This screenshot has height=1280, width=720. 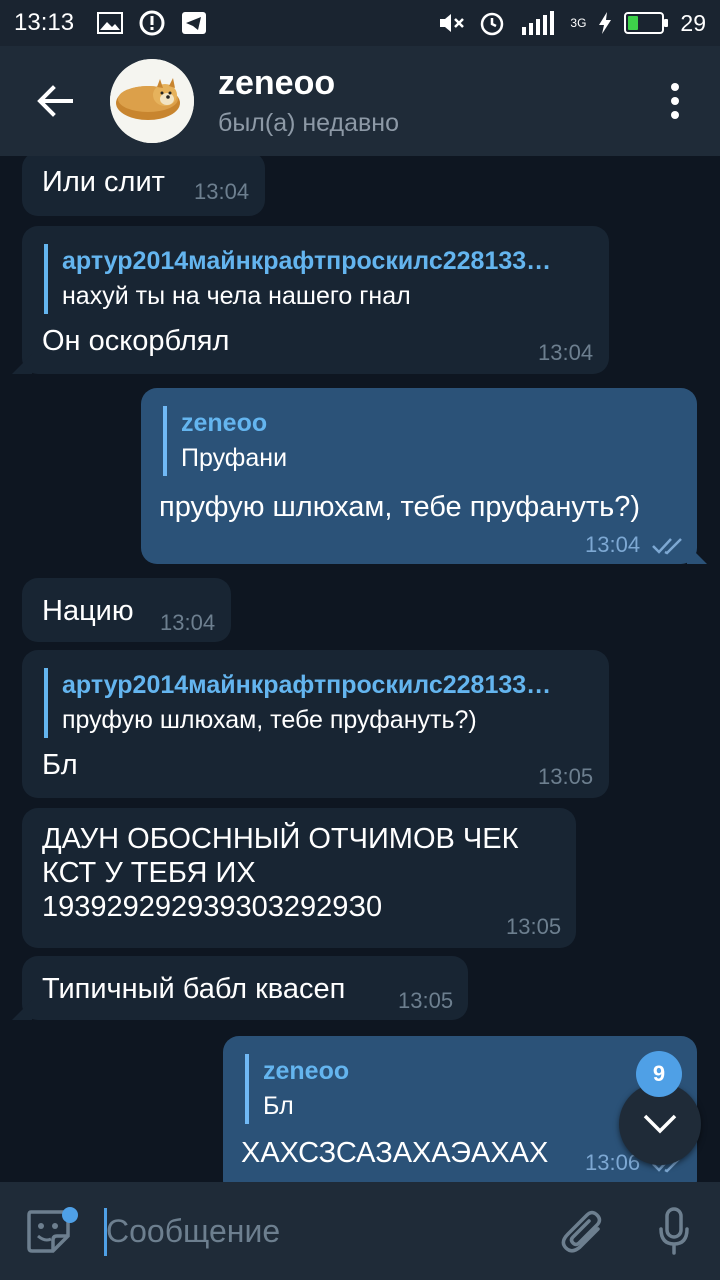 What do you see at coordinates (613, 544) in the screenshot?
I see `message-time-text: 13:04` at bounding box center [613, 544].